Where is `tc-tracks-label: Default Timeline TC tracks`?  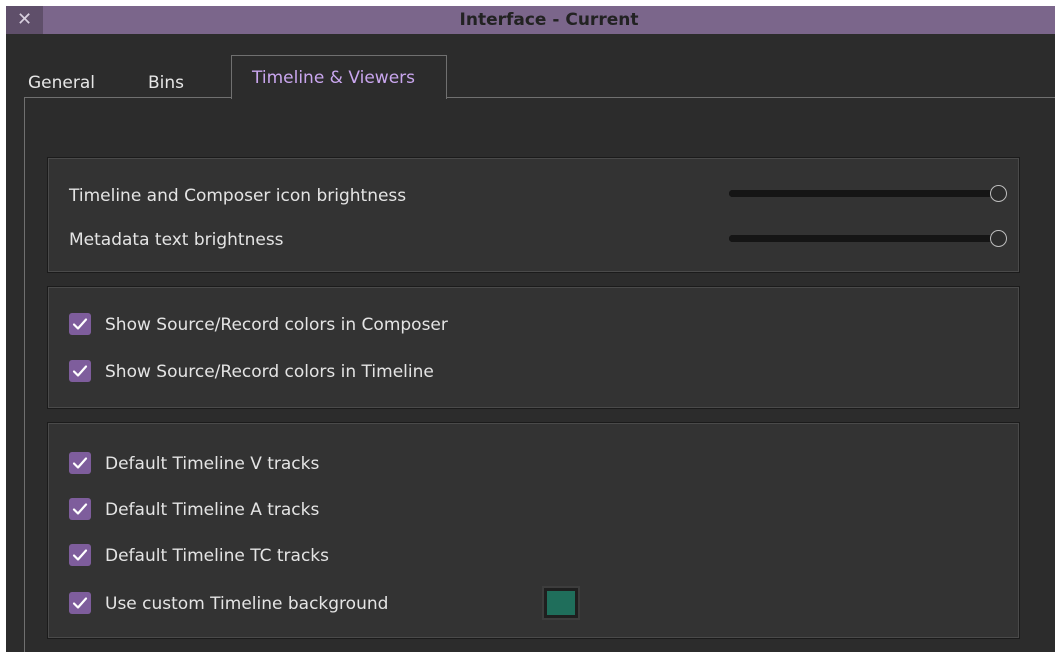
tc-tracks-label: Default Timeline TC tracks is located at coordinates (217, 556).